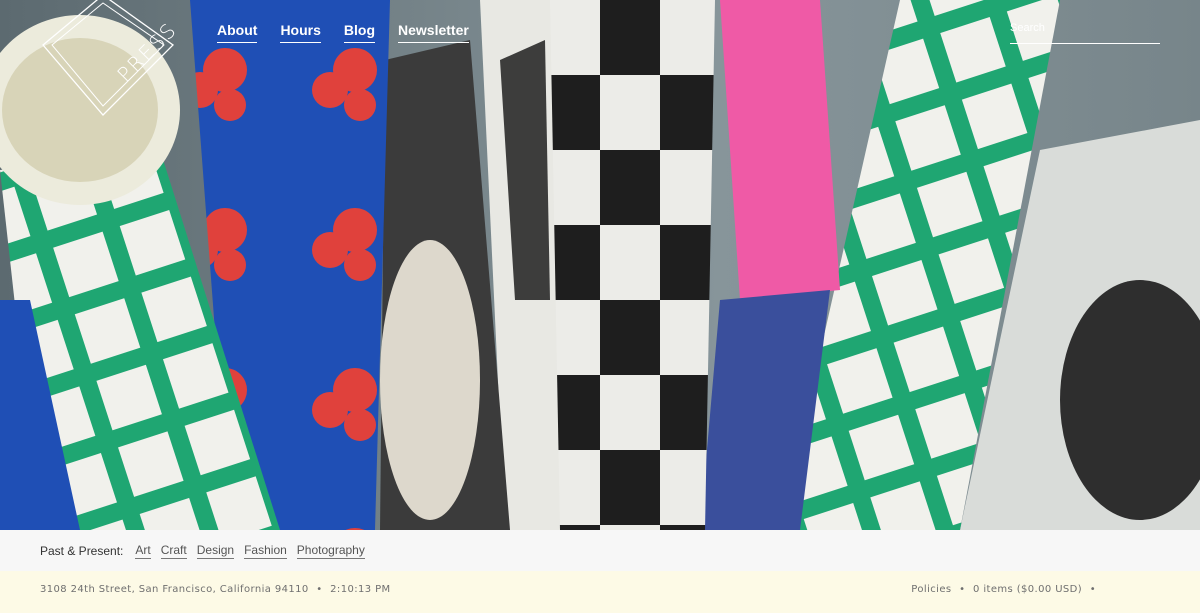 This screenshot has width=1200, height=613. I want to click on category-link-photography: Photography, so click(330, 551).